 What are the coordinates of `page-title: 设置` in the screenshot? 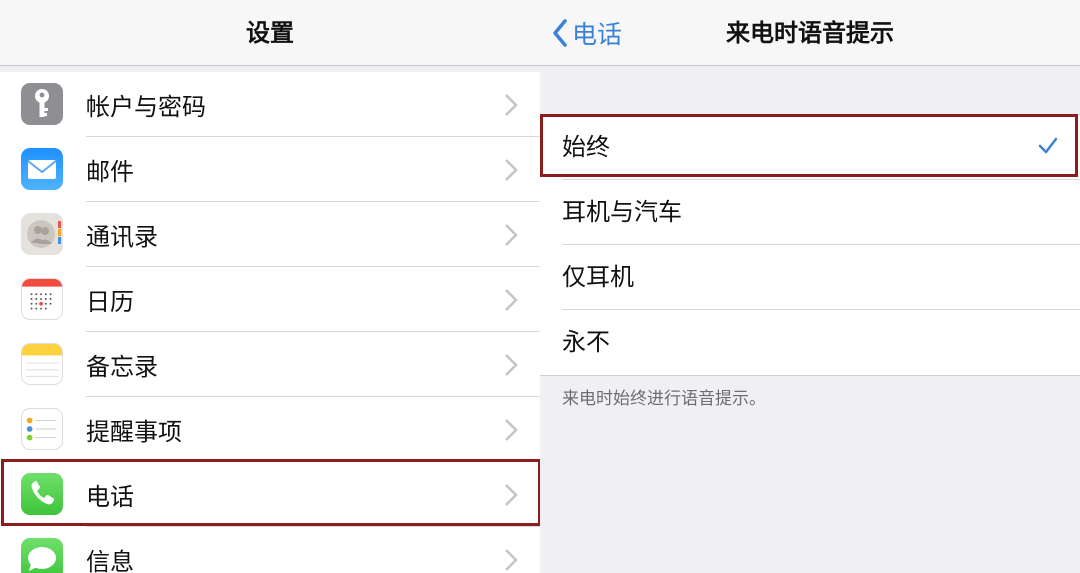 It's located at (270, 33).